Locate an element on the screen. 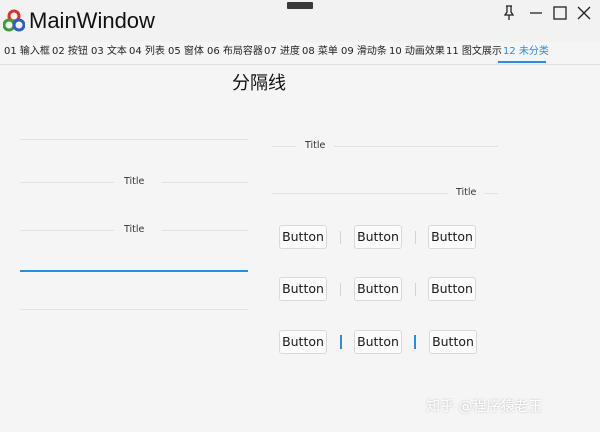 The width and height of the screenshot is (600, 432). pin-button is located at coordinates (509, 13).